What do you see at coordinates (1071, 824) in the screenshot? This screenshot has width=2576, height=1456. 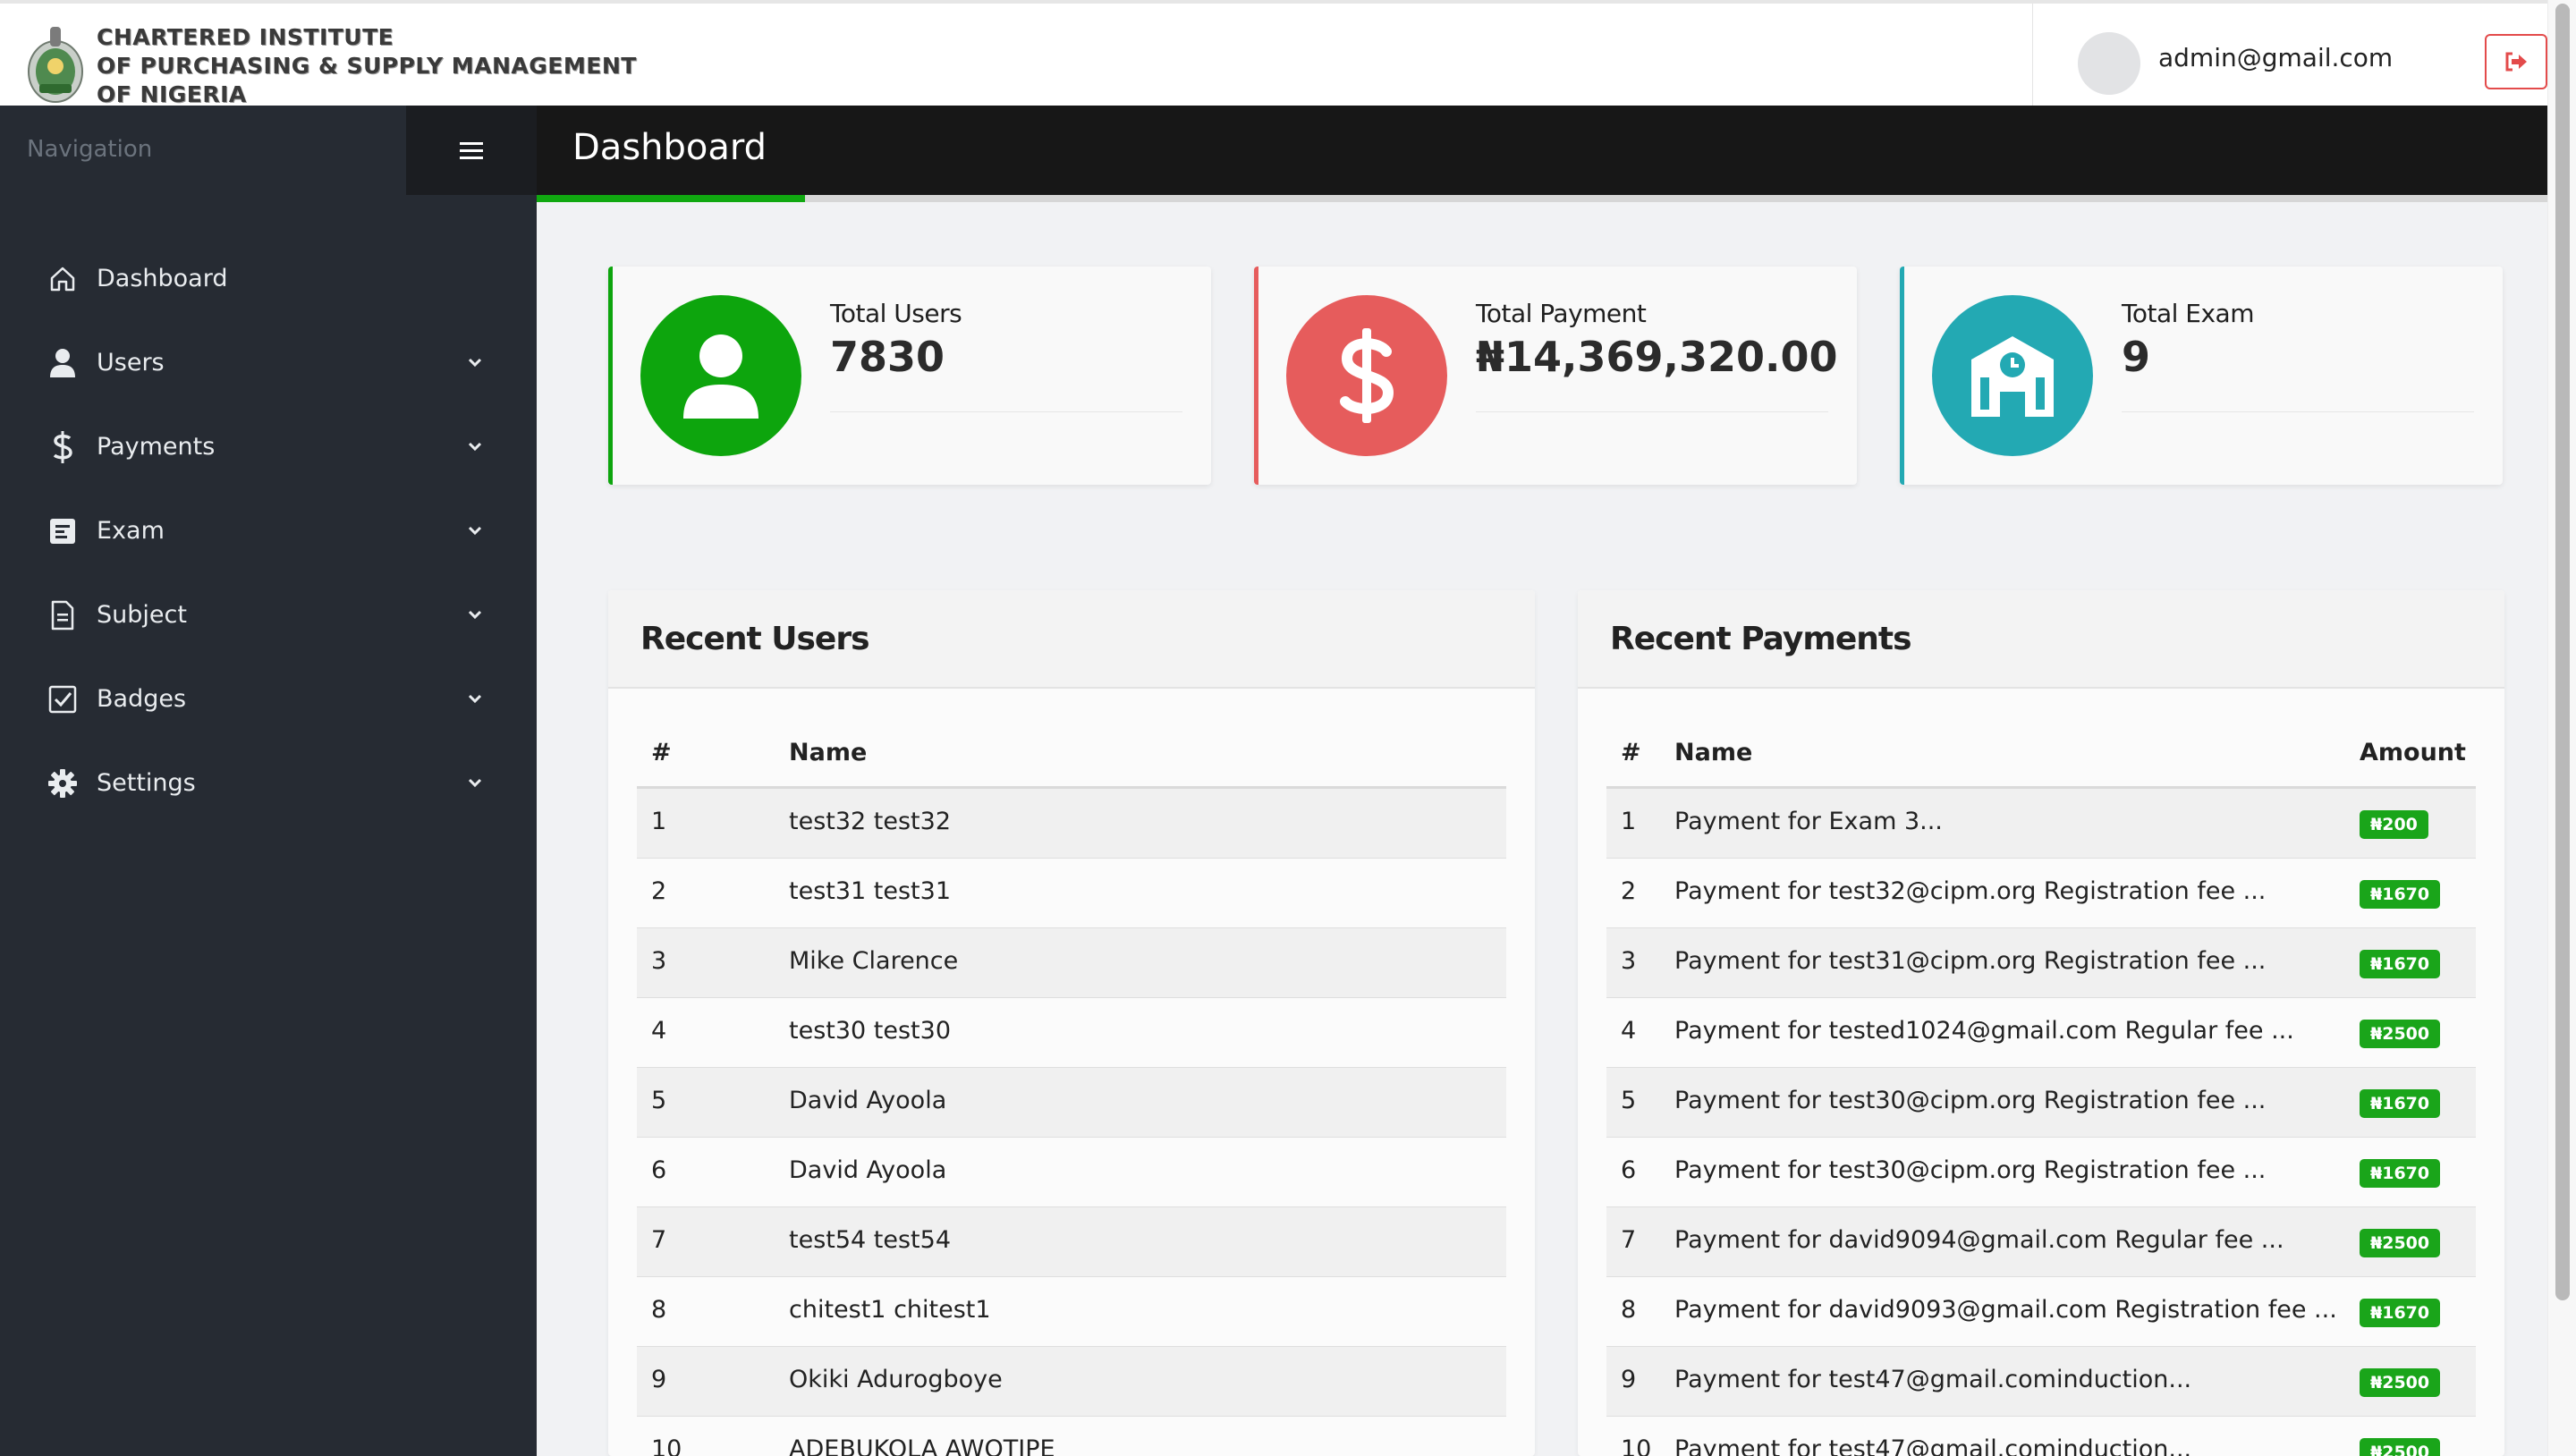 I see `table-row: 1 test32 test32` at bounding box center [1071, 824].